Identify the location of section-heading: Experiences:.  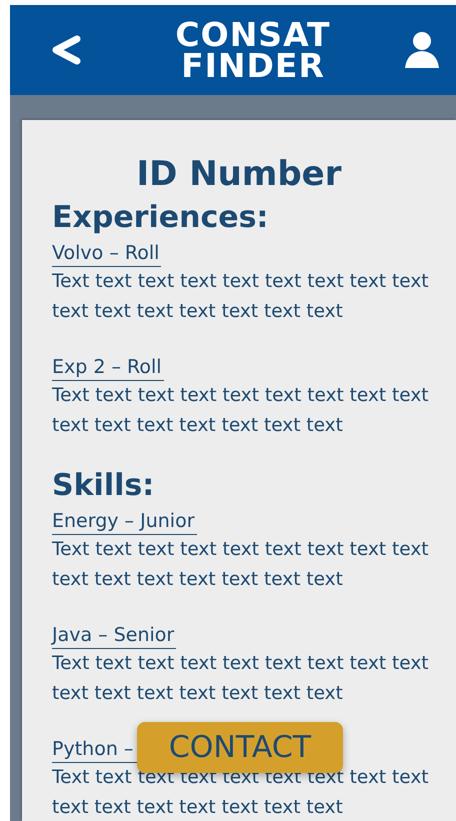
(161, 218).